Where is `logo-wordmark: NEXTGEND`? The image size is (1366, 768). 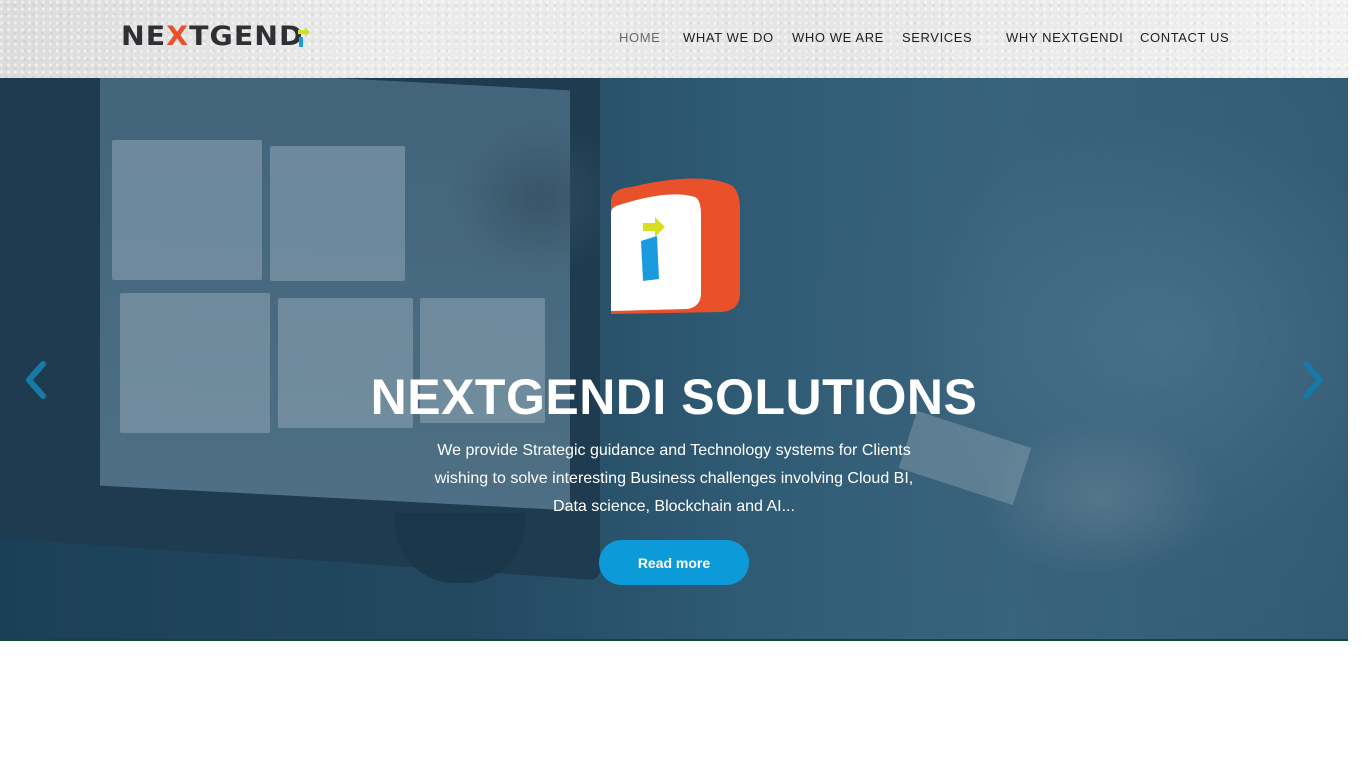
logo-wordmark: NEXTGEND is located at coordinates (212, 36).